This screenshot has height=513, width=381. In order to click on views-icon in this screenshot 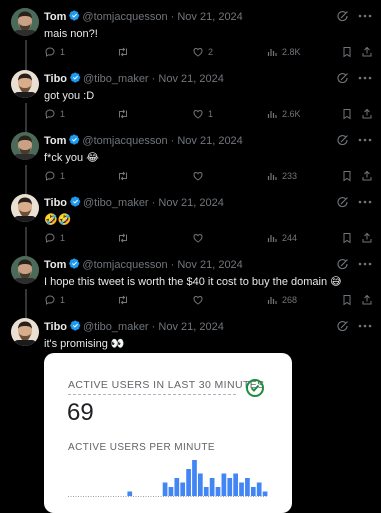, I will do `click(272, 114)`.